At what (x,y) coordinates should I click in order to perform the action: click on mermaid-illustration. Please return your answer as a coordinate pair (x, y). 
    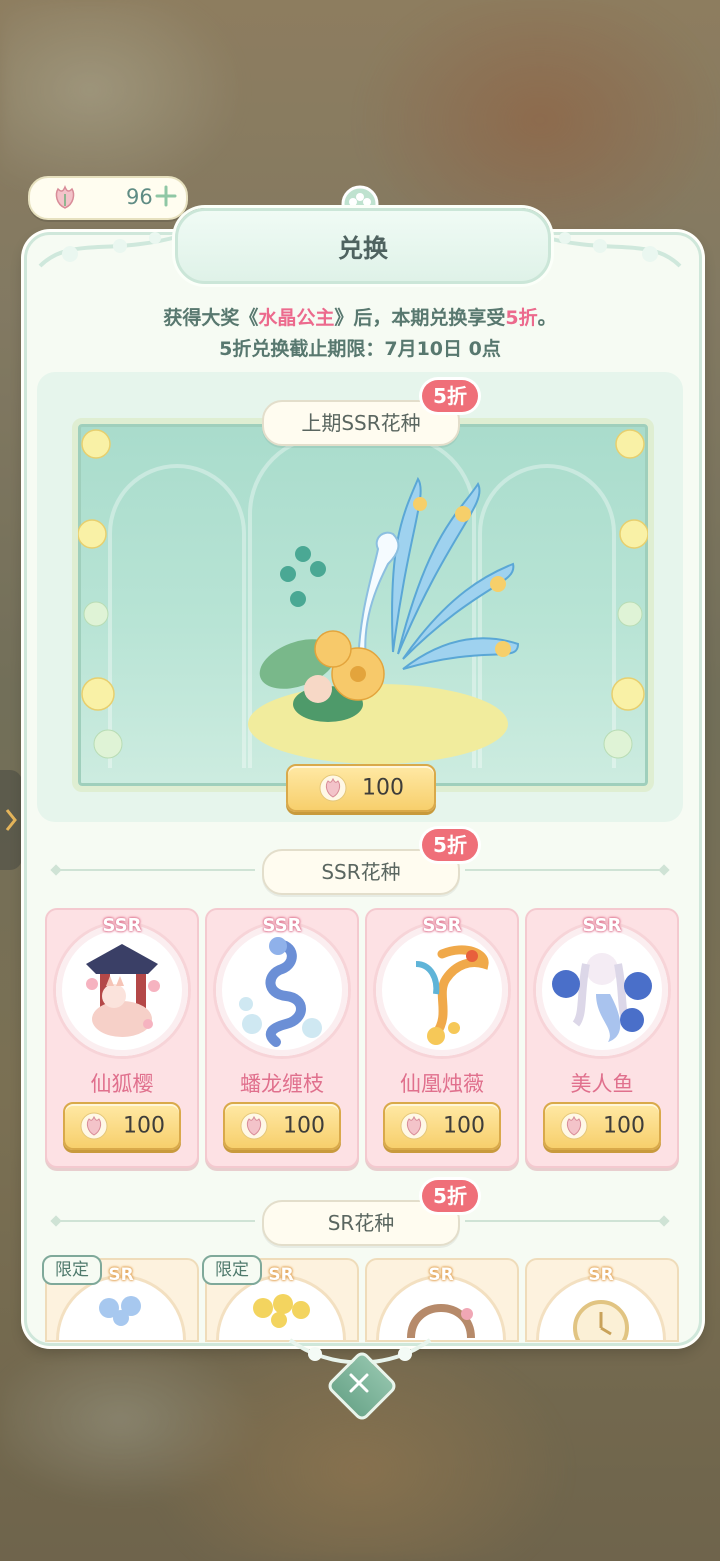
    Looking at the image, I should click on (602, 997).